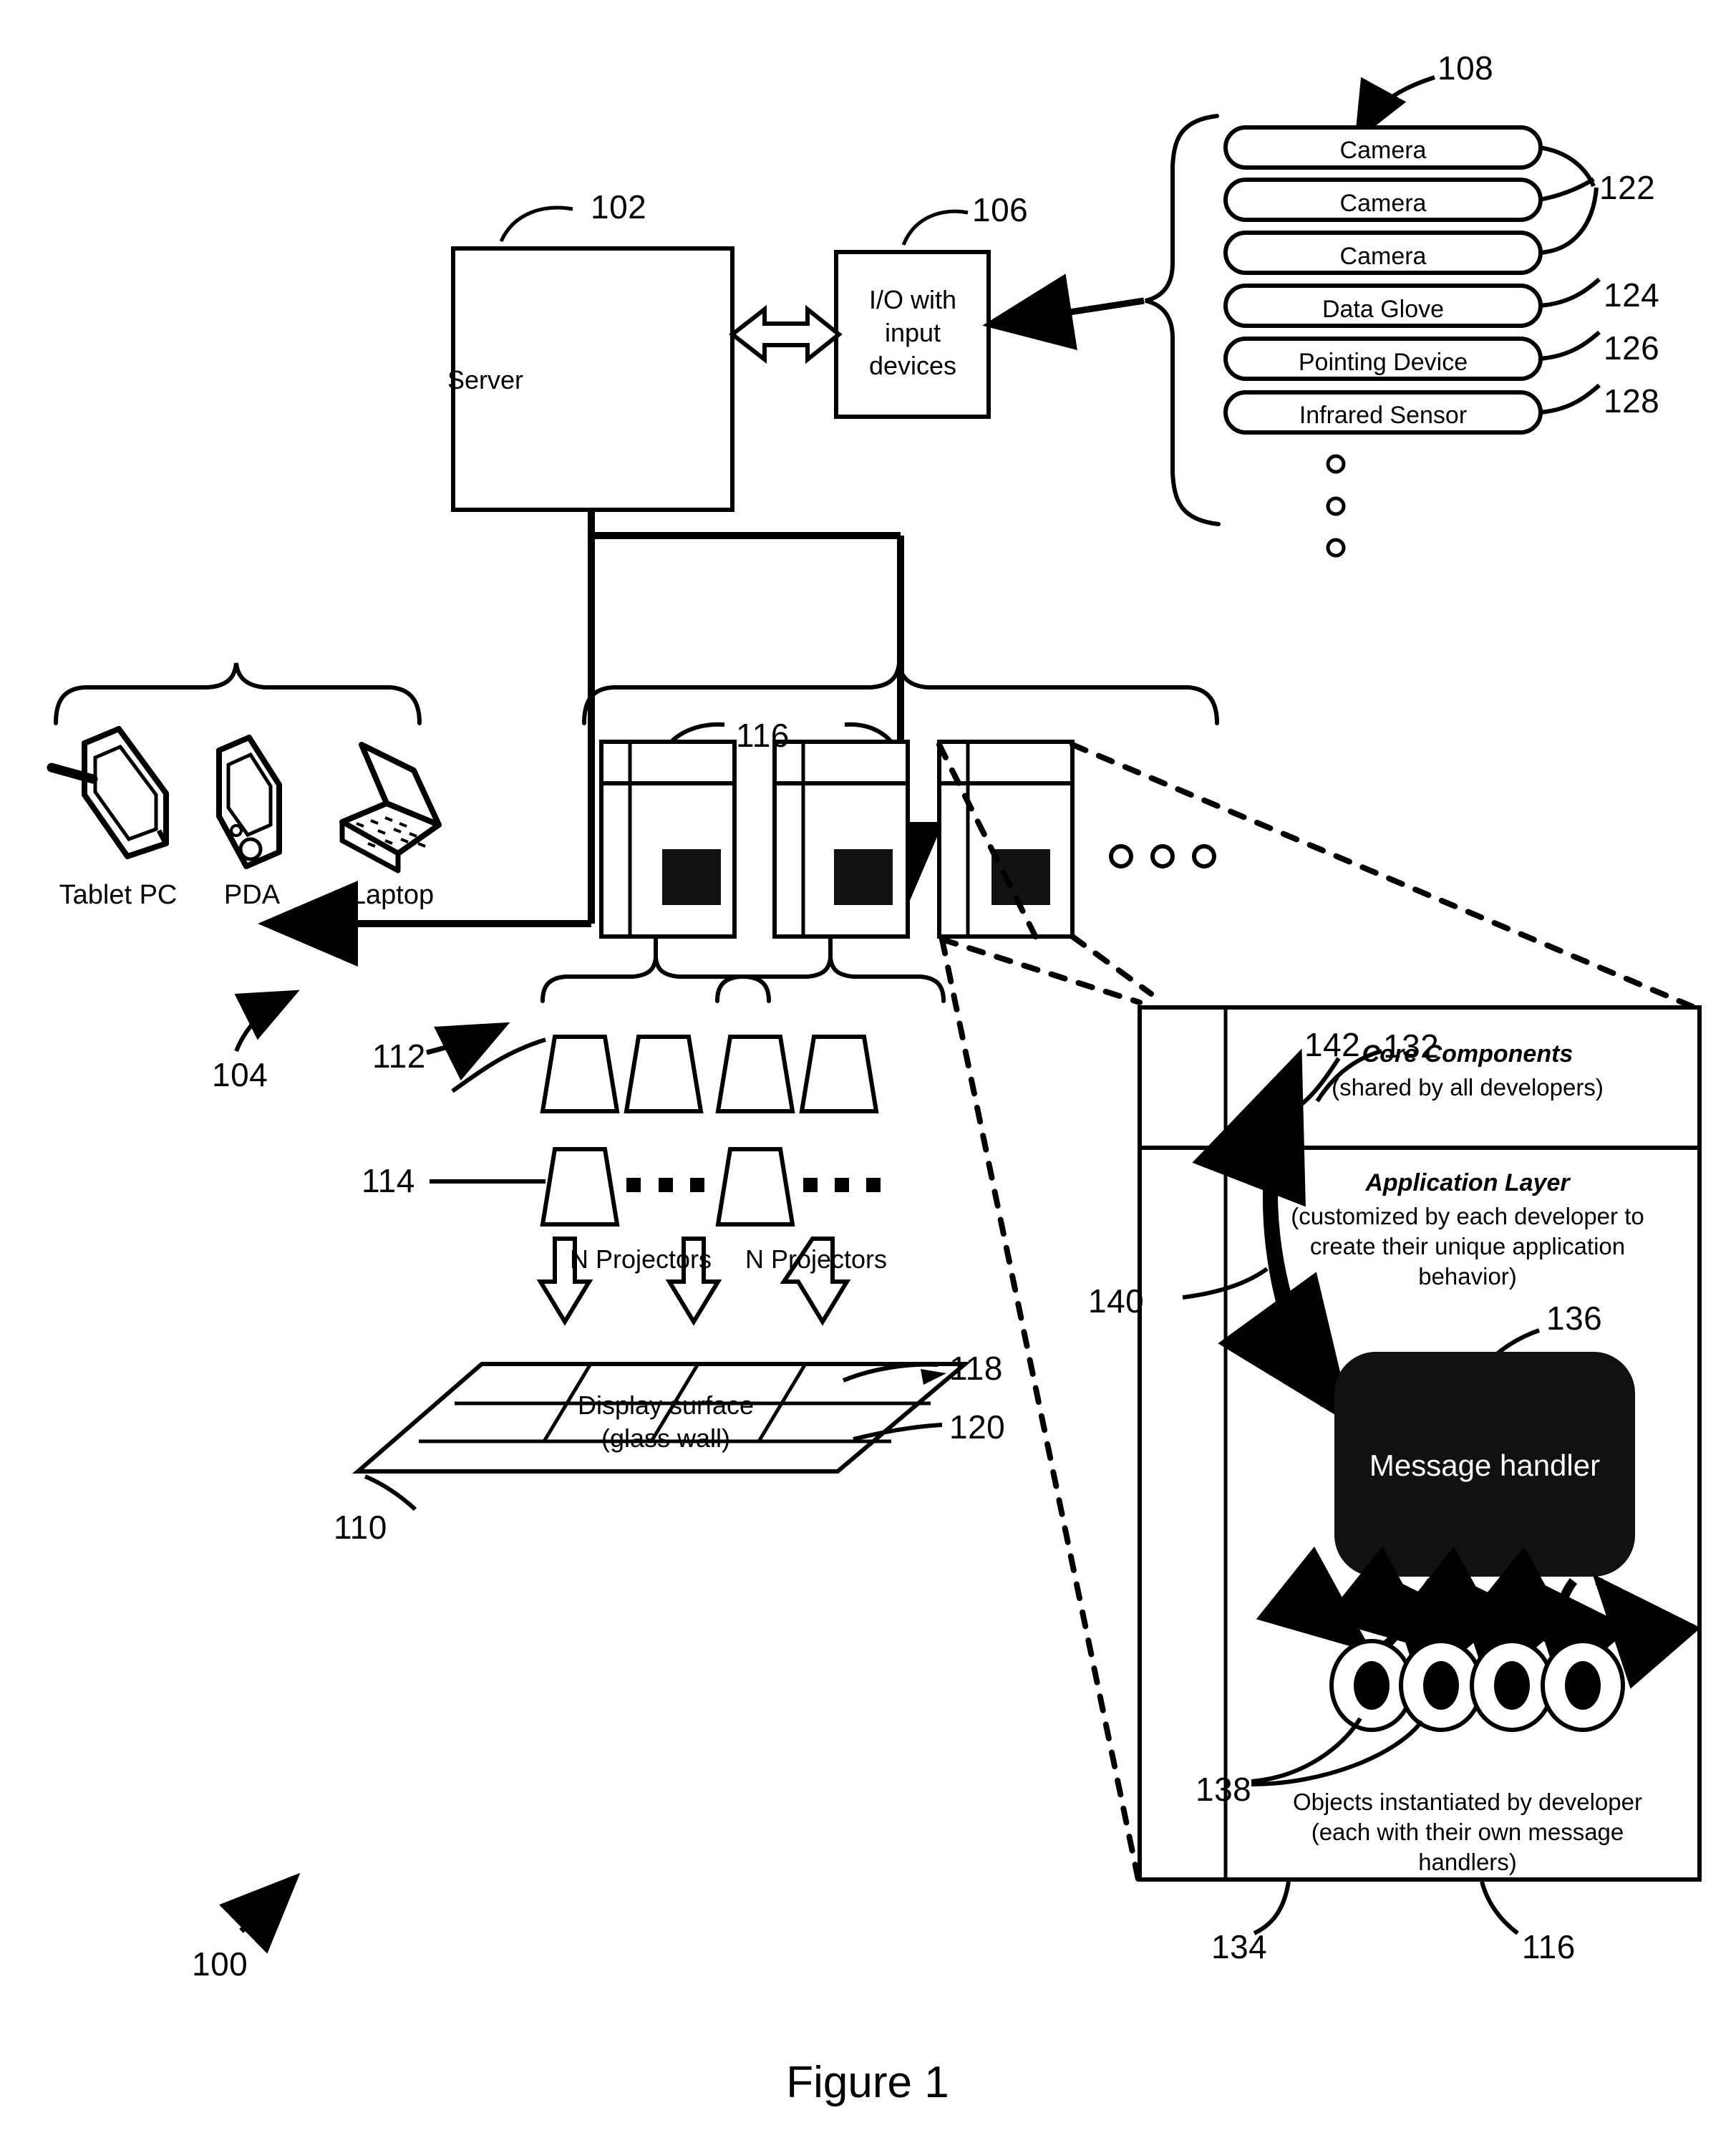 The image size is (1736, 2143). Describe the element at coordinates (1383, 362) in the screenshot. I see `input-device-pointing-device: Pointing Device` at that location.